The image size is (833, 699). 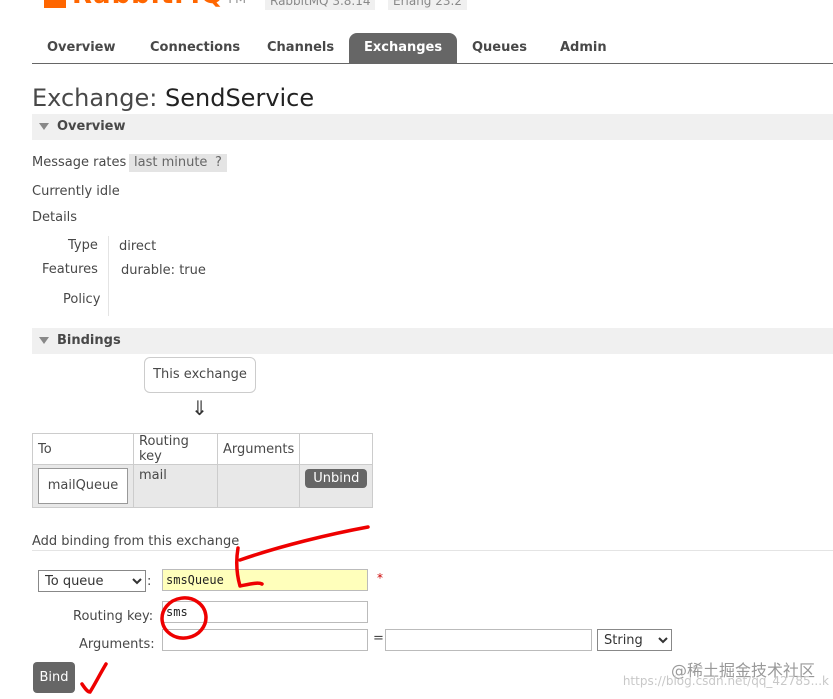 I want to click on message-rates-label: Message rates, so click(x=79, y=162).